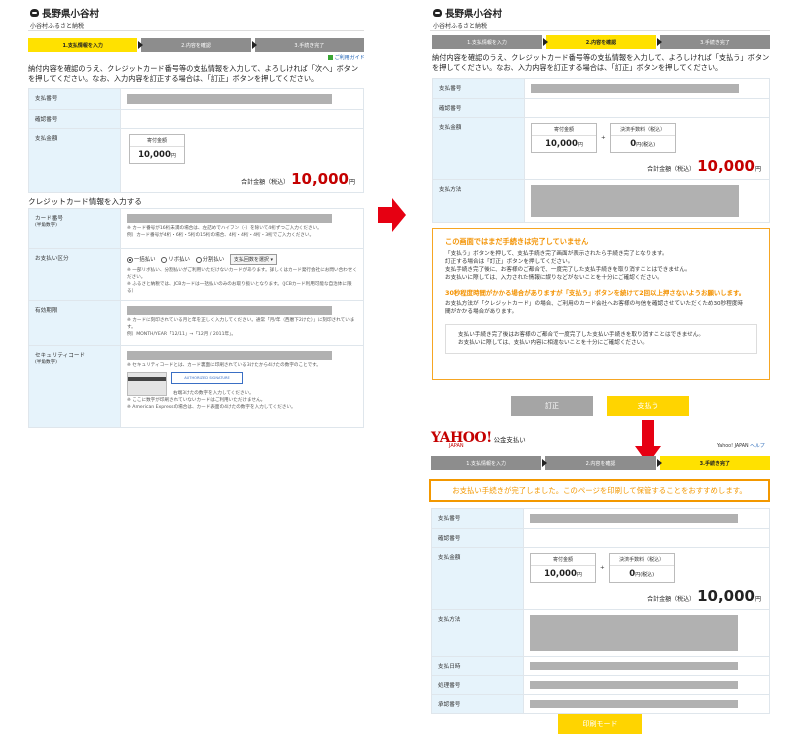  Describe the element at coordinates (85, 201) in the screenshot. I see `cc-heading: クレジットカード情報を入力する` at that location.